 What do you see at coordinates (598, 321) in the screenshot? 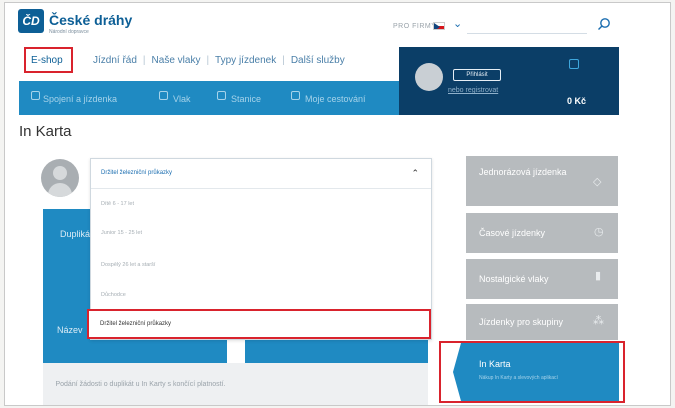
I see `group-icon: ⁂` at bounding box center [598, 321].